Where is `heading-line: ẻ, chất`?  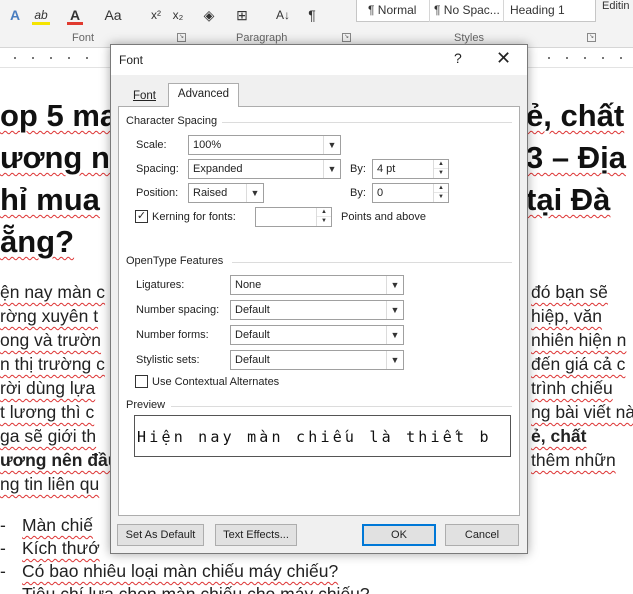
heading-line: ẻ, chất is located at coordinates (575, 115).